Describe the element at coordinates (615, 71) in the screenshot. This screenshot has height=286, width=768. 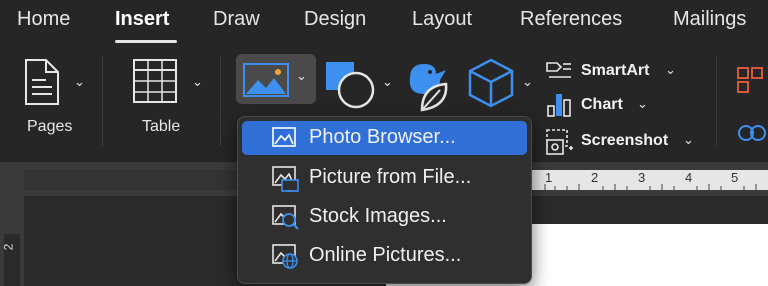
I see `smartart-label: SmartArt` at that location.